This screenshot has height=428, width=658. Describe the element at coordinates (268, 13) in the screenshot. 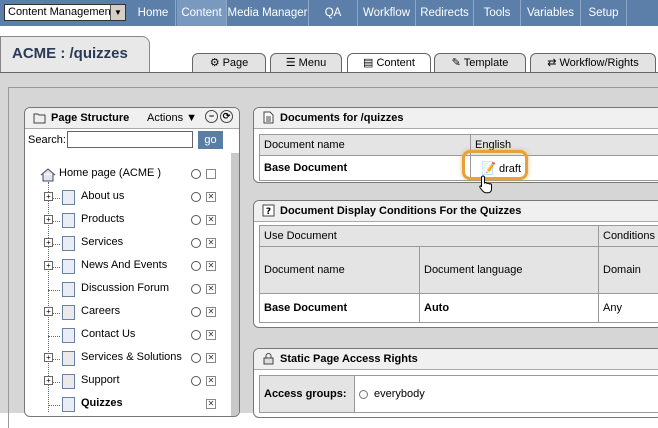

I see `nav-media-manager: Media Manager` at that location.